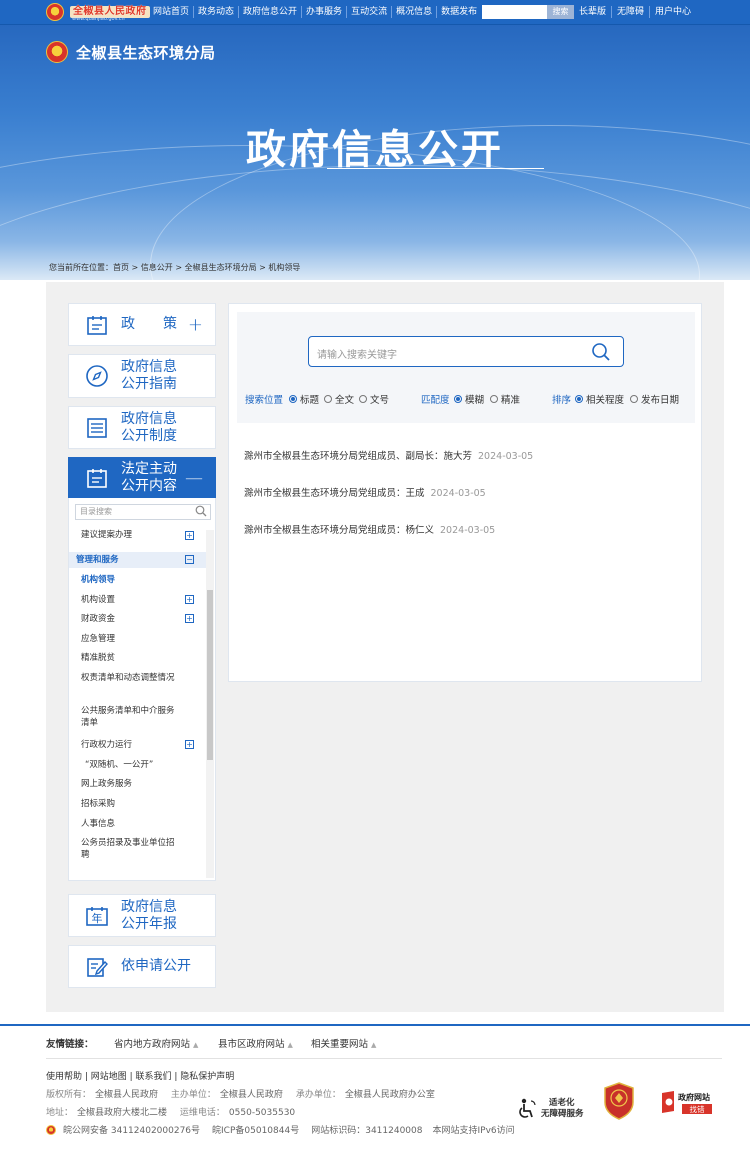  Describe the element at coordinates (466, 351) in the screenshot. I see `keyword-search-input: 请输入搜索关键字` at that location.